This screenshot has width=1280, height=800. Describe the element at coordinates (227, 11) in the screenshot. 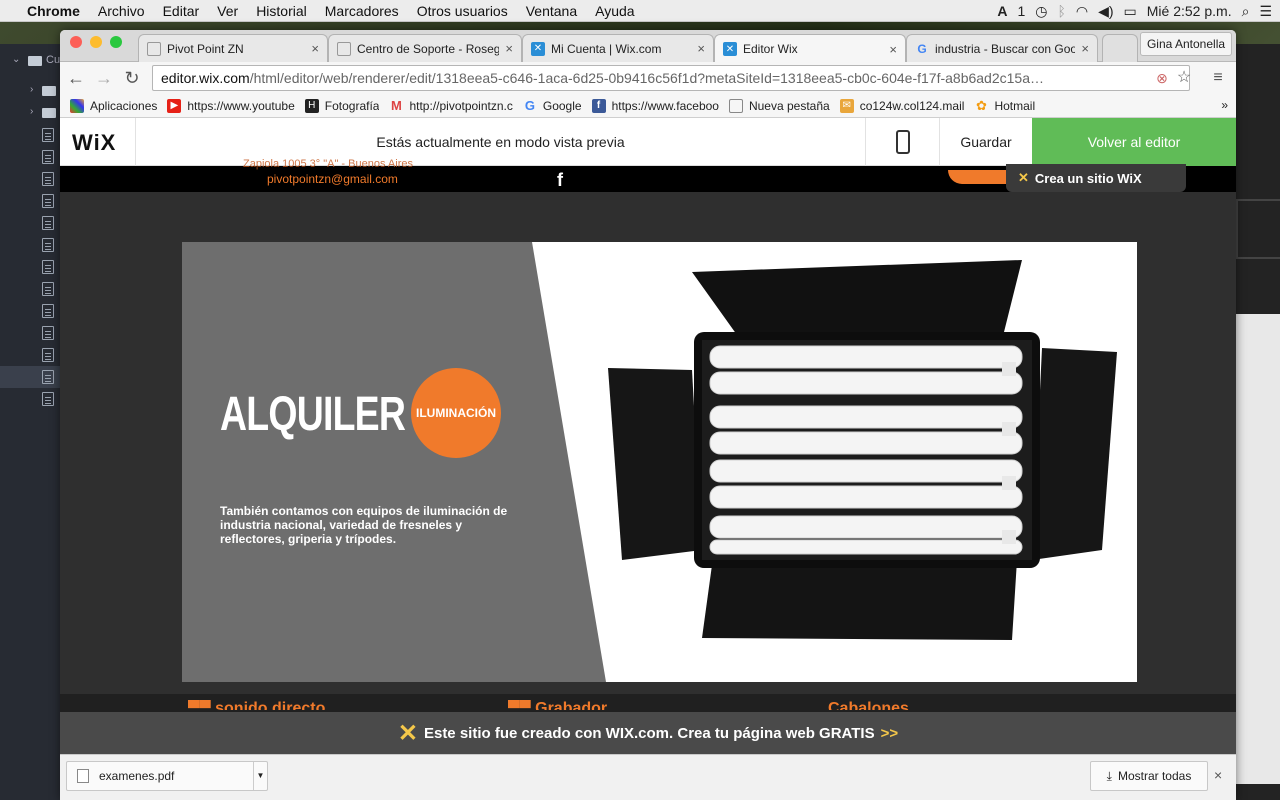

I see `menu-ver: Ver` at that location.